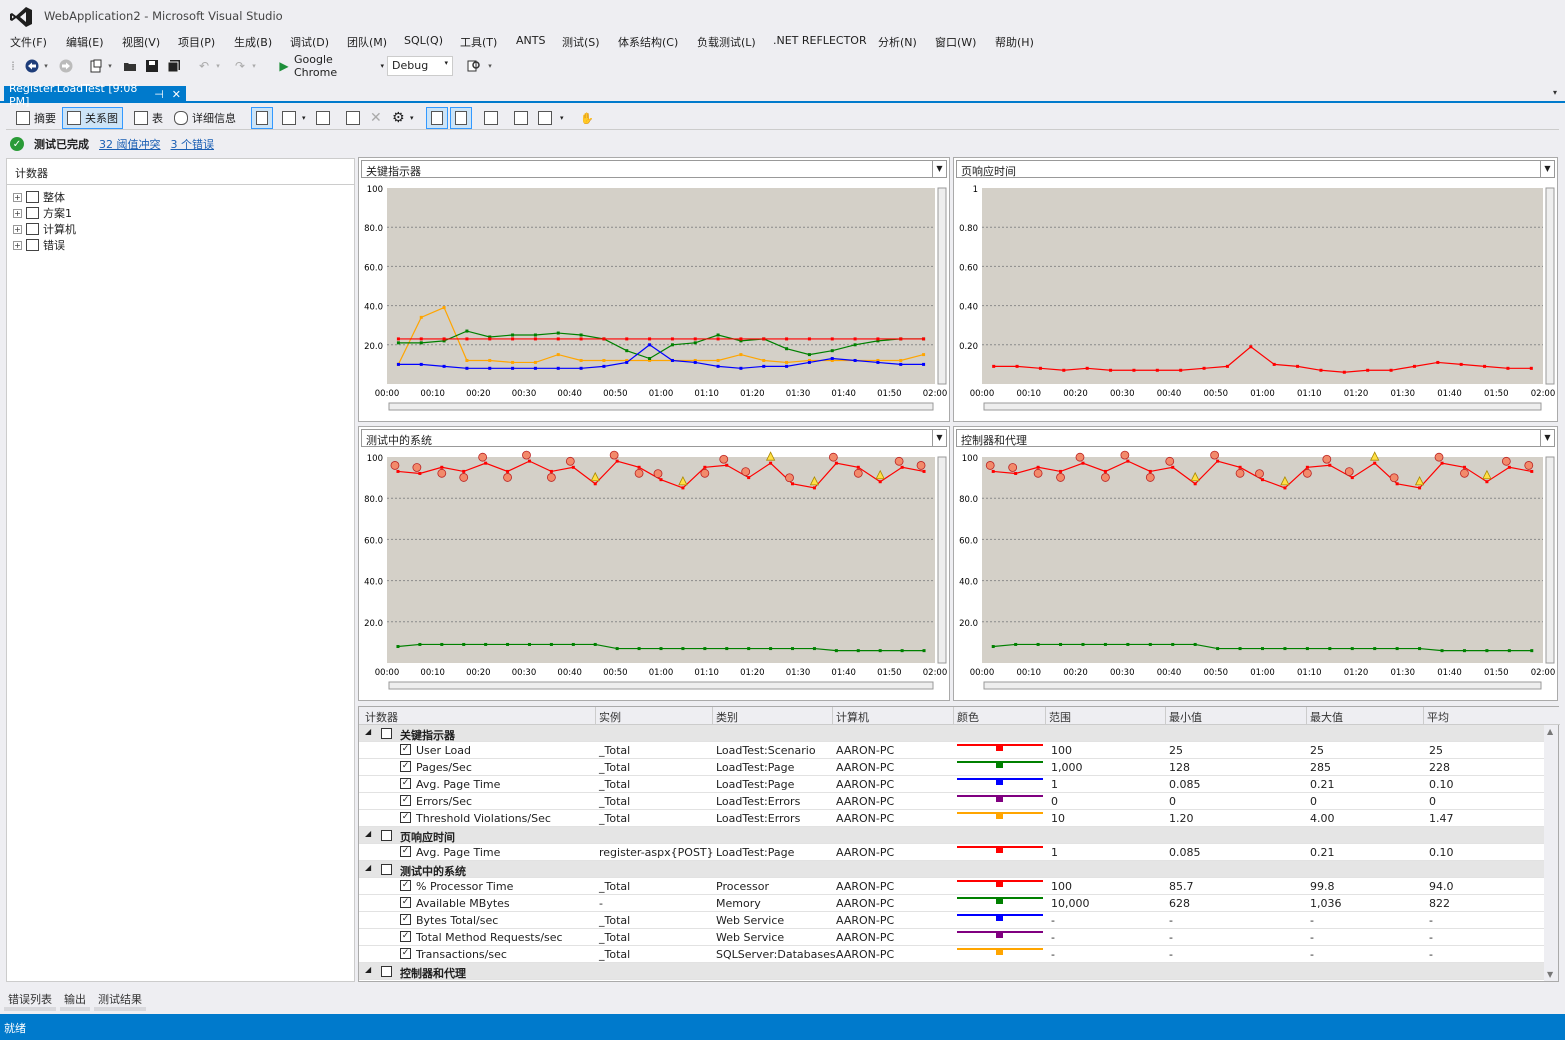 The image size is (1565, 1040). Describe the element at coordinates (661, 685) in the screenshot. I see `horizontal-scrollbar` at that location.